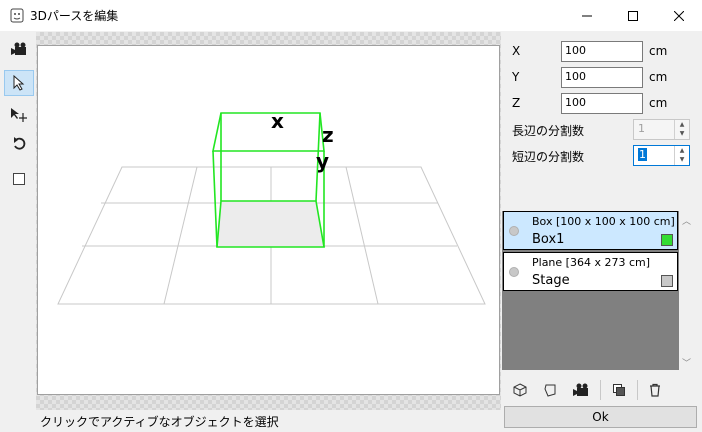  I want to click on axis-label-z: z, so click(328, 135).